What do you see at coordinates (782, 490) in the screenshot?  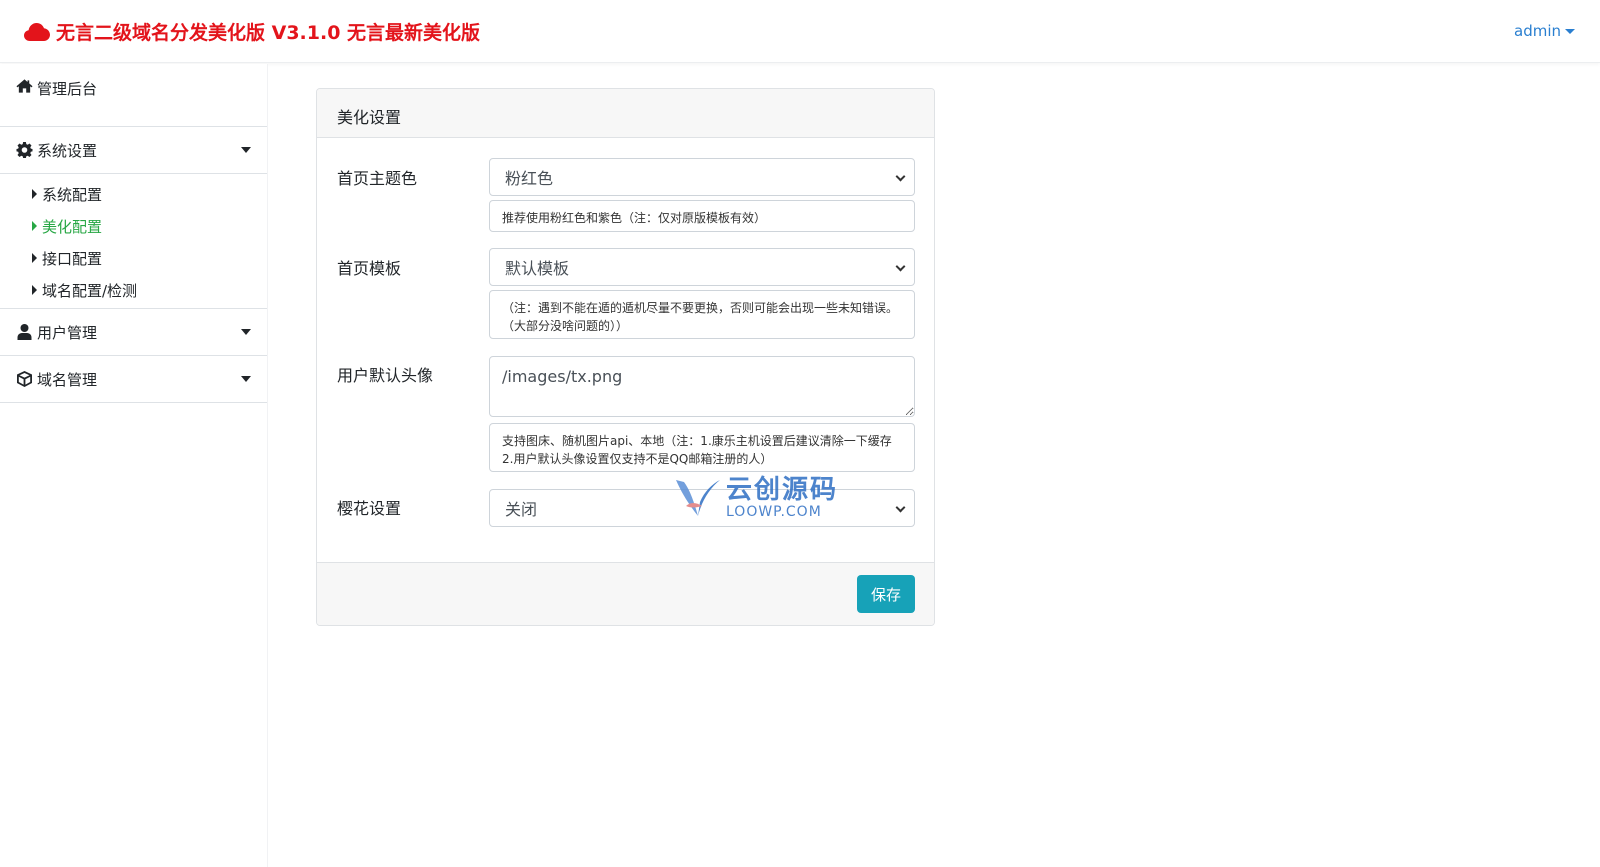 I see `watermark-title: 云创源码` at bounding box center [782, 490].